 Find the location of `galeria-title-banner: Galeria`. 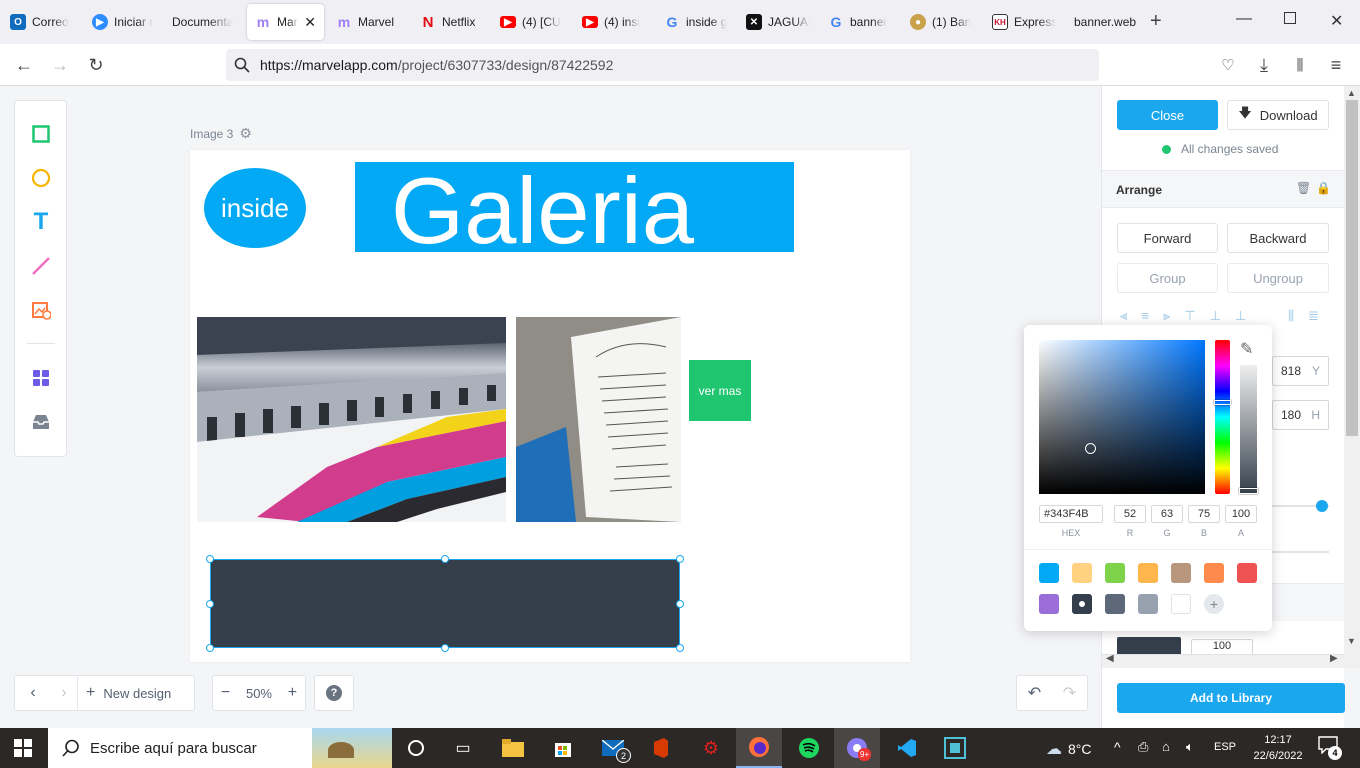

galeria-title-banner: Galeria is located at coordinates (574, 207).